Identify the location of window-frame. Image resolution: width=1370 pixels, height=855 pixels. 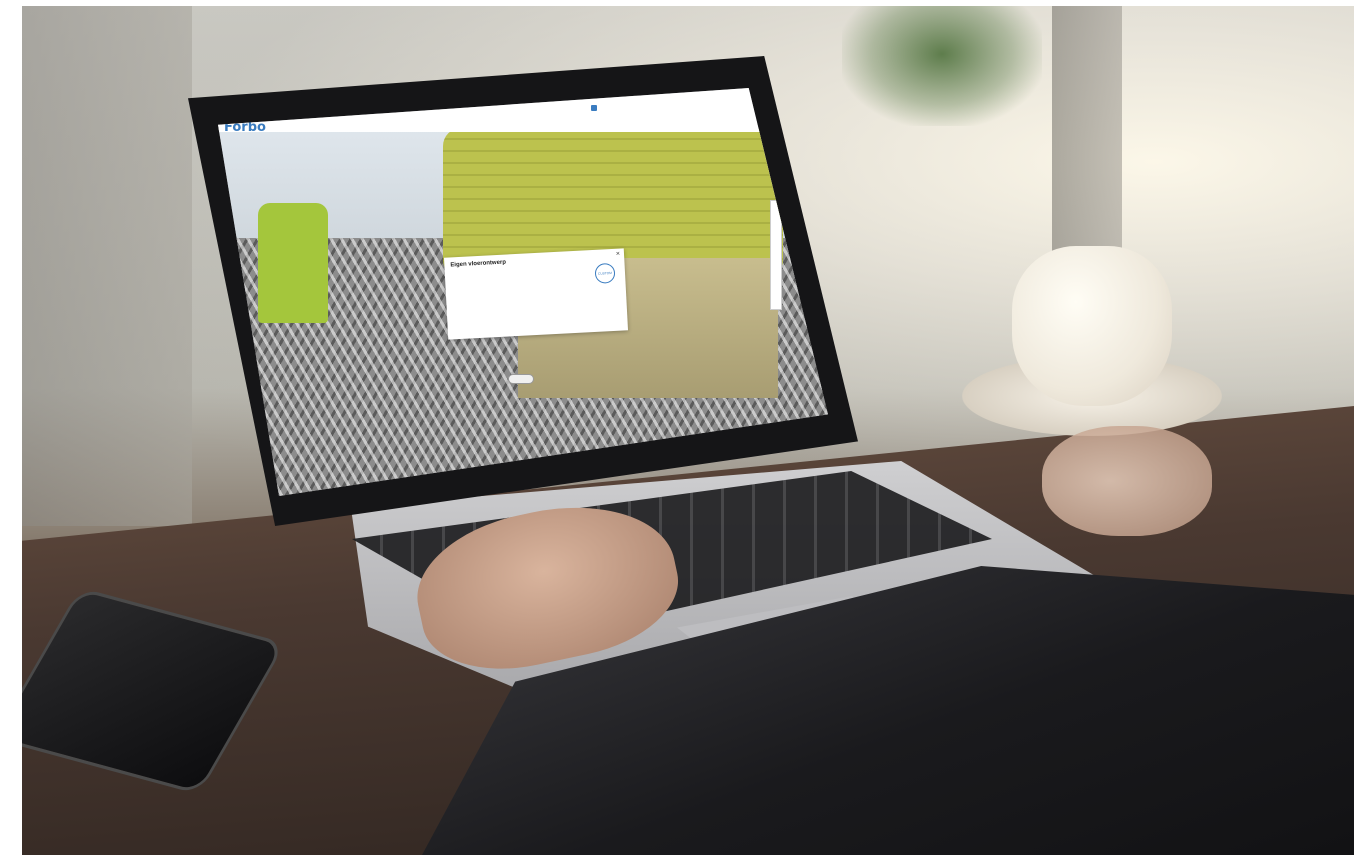
(107, 266).